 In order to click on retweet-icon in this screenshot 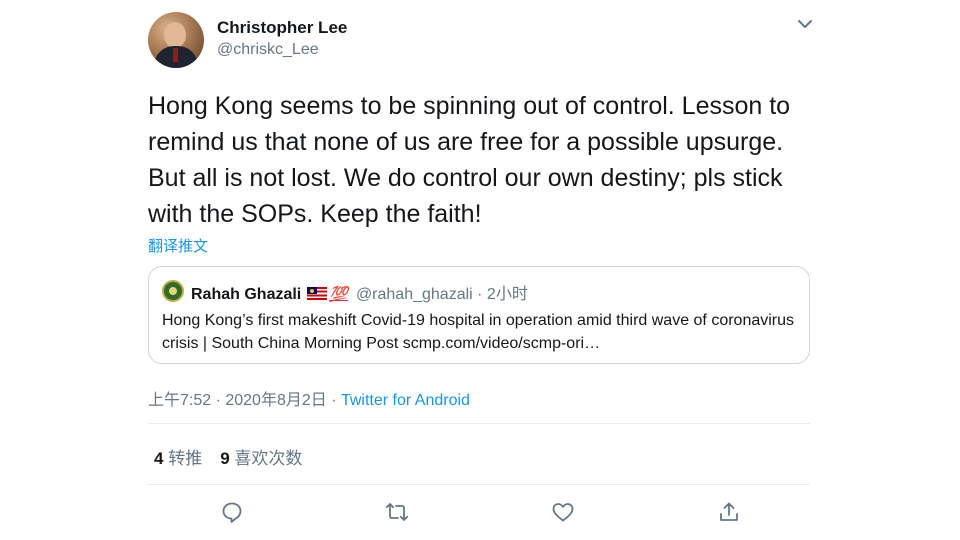, I will do `click(397, 512)`.